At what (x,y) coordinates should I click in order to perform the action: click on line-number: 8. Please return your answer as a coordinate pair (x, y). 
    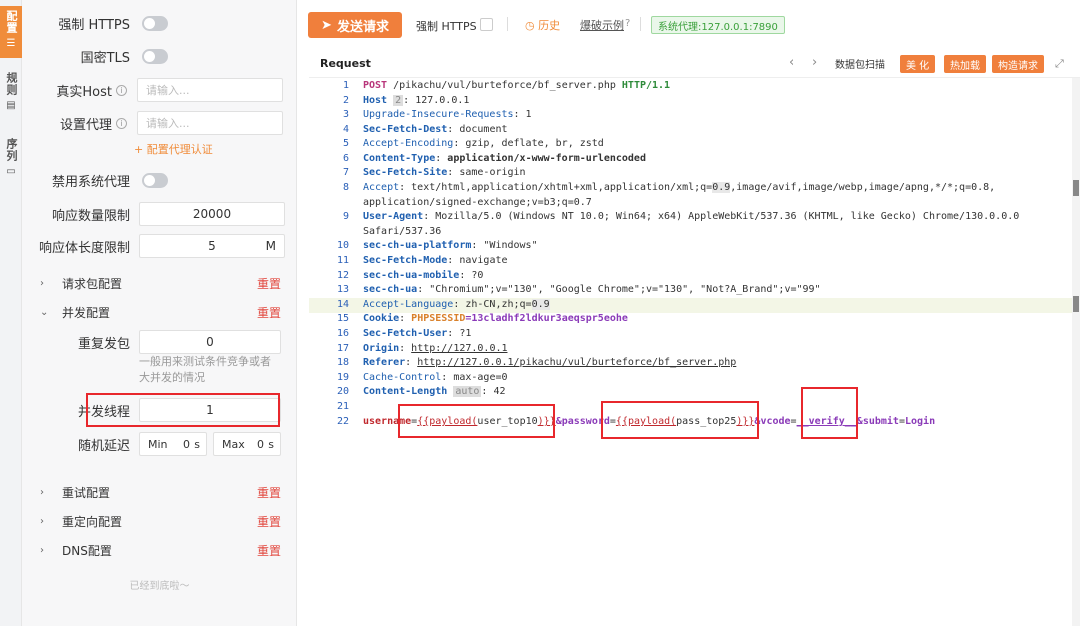
    Looking at the image, I should click on (345, 187).